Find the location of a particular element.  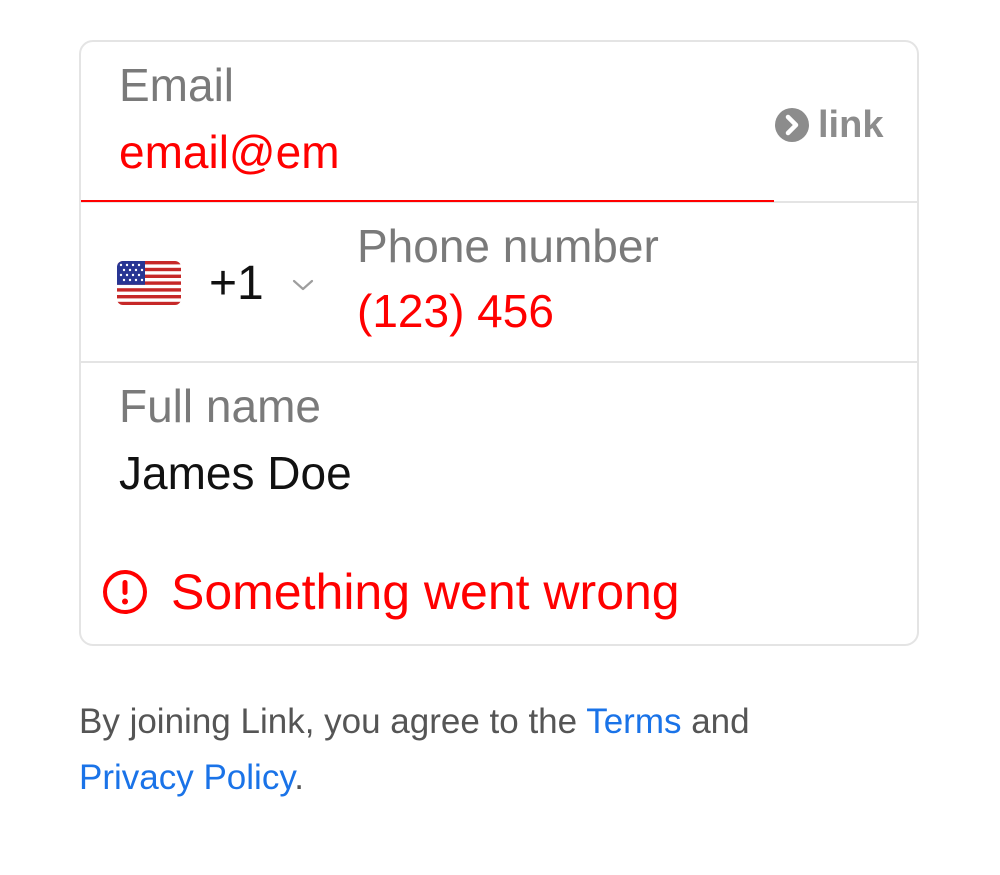

email-field is located at coordinates (439, 152).